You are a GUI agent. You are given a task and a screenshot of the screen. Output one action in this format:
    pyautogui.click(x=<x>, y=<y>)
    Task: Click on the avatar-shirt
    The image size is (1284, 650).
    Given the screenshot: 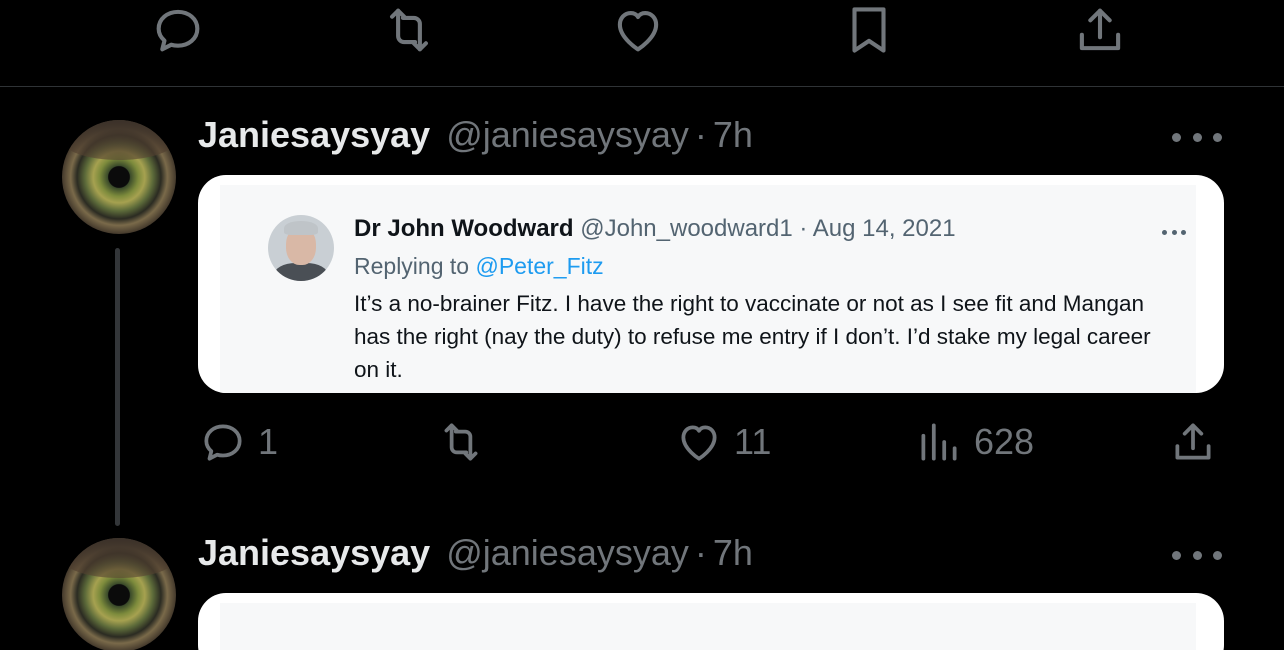 What is the action you would take?
    pyautogui.click(x=301, y=272)
    